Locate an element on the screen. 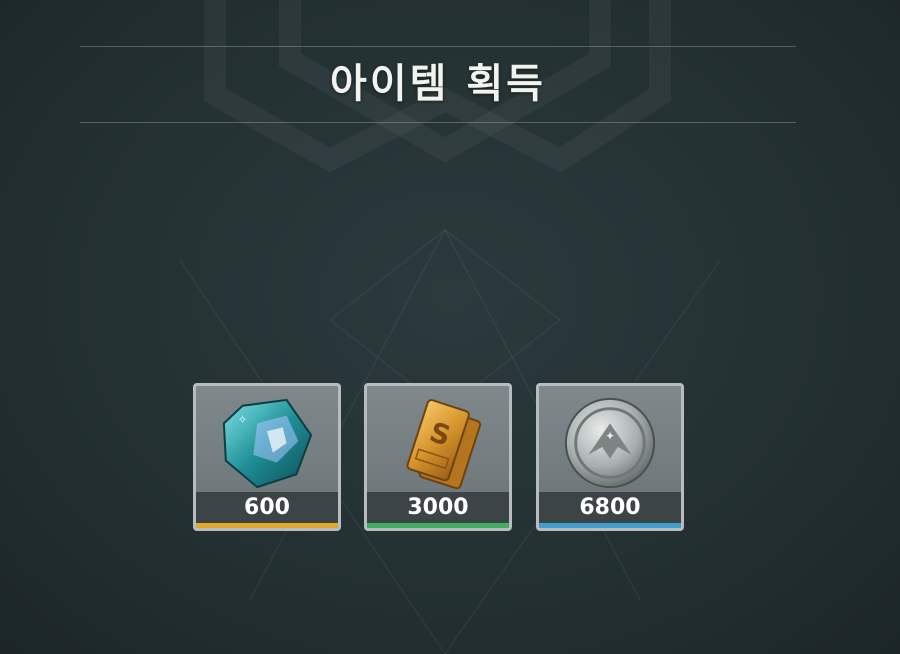 Image resolution: width=900 pixels, height=654 pixels. reward-item-gold-bar: S 3000 is located at coordinates (438, 457).